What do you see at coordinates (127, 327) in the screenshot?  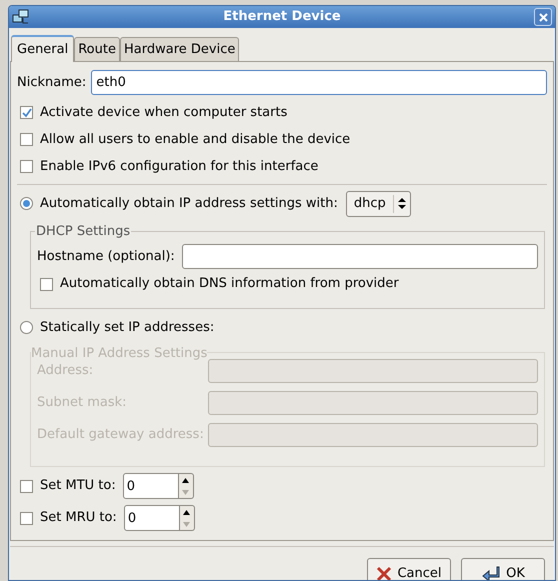 I see `radio-label: Statically set IP addresses:` at bounding box center [127, 327].